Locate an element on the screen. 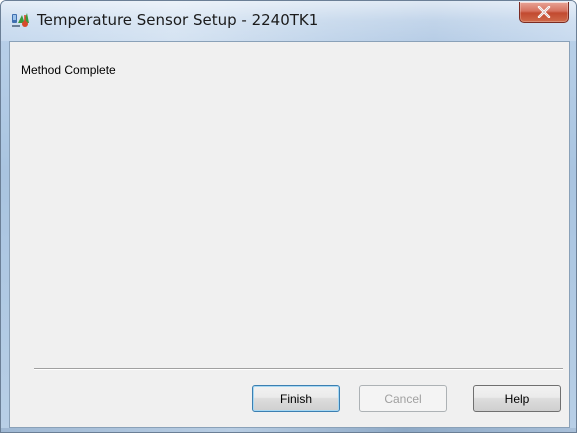 The height and width of the screenshot is (433, 577). help-button: Help is located at coordinates (517, 398).